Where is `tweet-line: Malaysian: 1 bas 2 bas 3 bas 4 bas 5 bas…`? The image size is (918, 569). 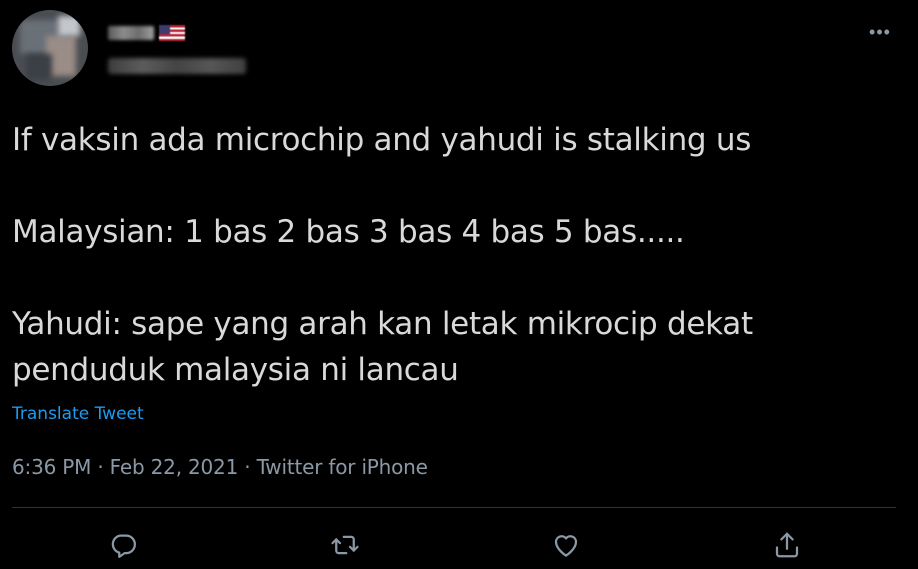
tweet-line: Malaysian: 1 bas 2 bas 3 bas 4 bas 5 bas… is located at coordinates (348, 232).